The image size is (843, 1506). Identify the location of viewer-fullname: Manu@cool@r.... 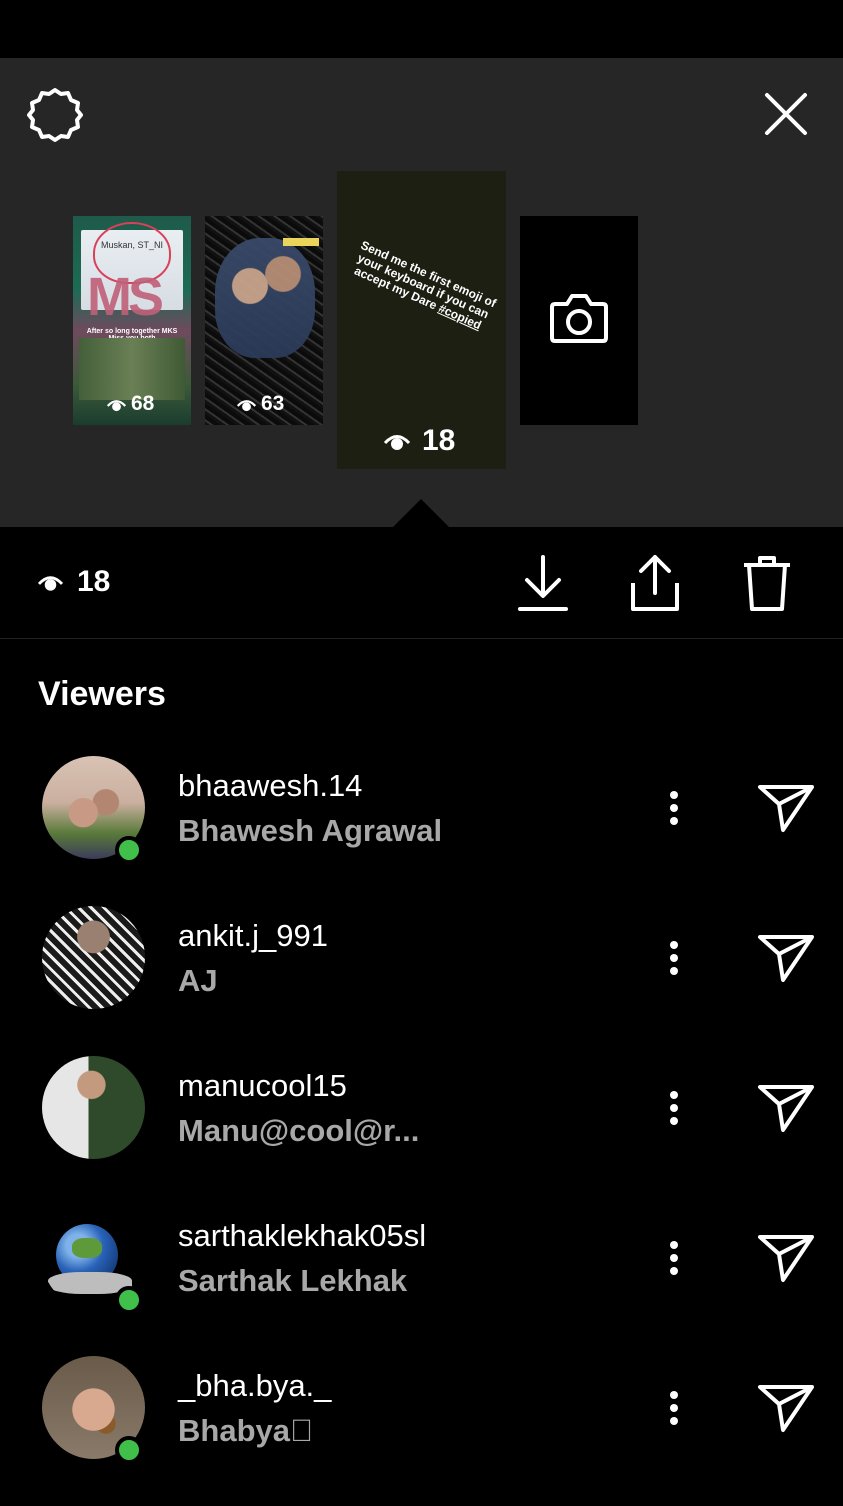
(299, 1130).